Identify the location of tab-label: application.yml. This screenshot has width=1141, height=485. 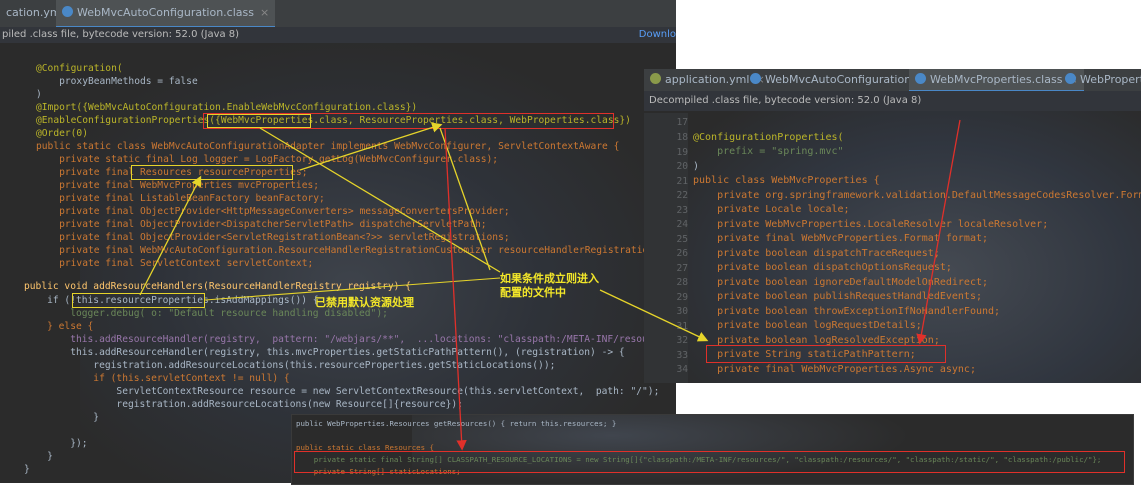
(707, 79).